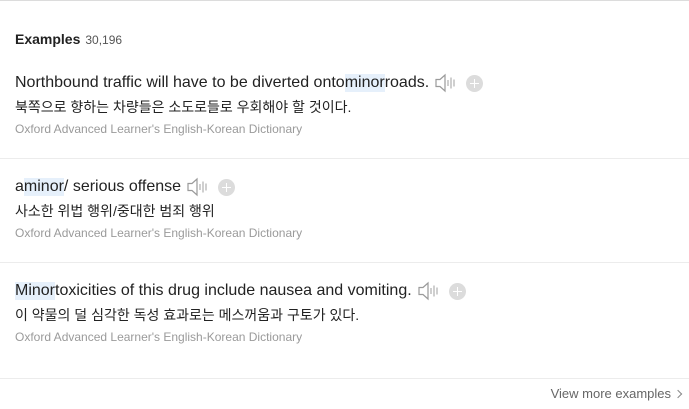 Image resolution: width=689 pixels, height=409 pixels. Describe the element at coordinates (610, 393) in the screenshot. I see `view-more-label: View more examples` at that location.